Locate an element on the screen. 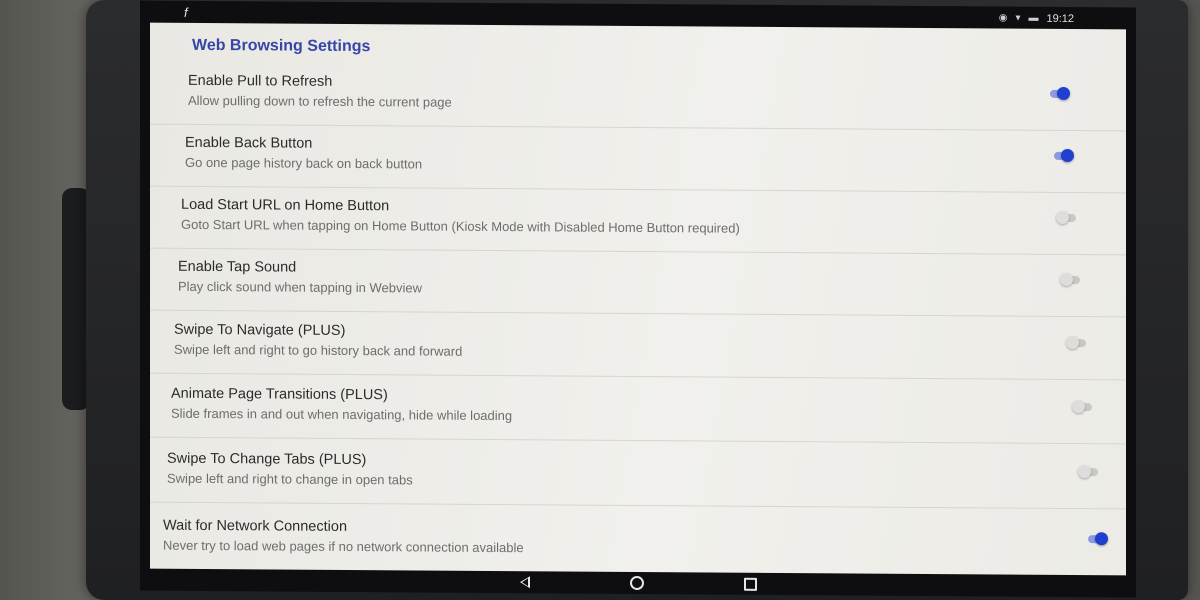 The image size is (1200, 600). app-notification-icon: f is located at coordinates (186, 12).